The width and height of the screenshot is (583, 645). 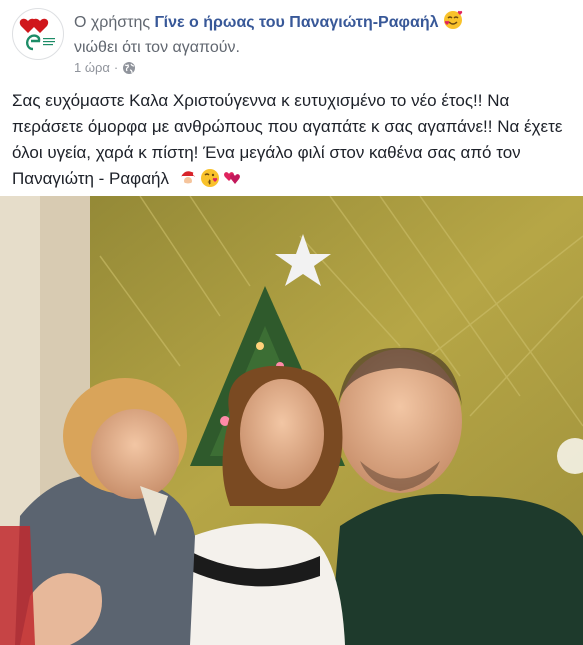 I want to click on globe-icon, so click(x=129, y=68).